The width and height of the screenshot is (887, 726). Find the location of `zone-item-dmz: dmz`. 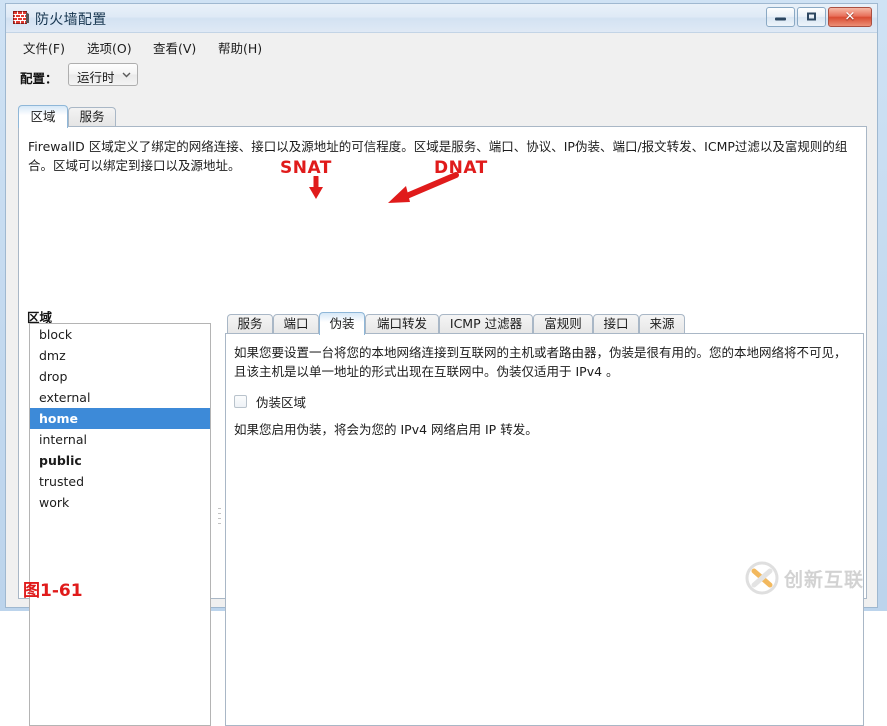

zone-item-dmz: dmz is located at coordinates (120, 355).